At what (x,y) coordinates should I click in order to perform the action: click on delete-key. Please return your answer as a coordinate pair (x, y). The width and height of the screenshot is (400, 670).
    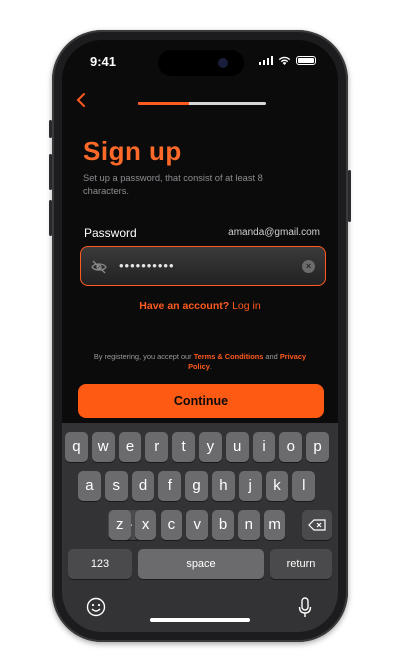
    Looking at the image, I should click on (317, 525).